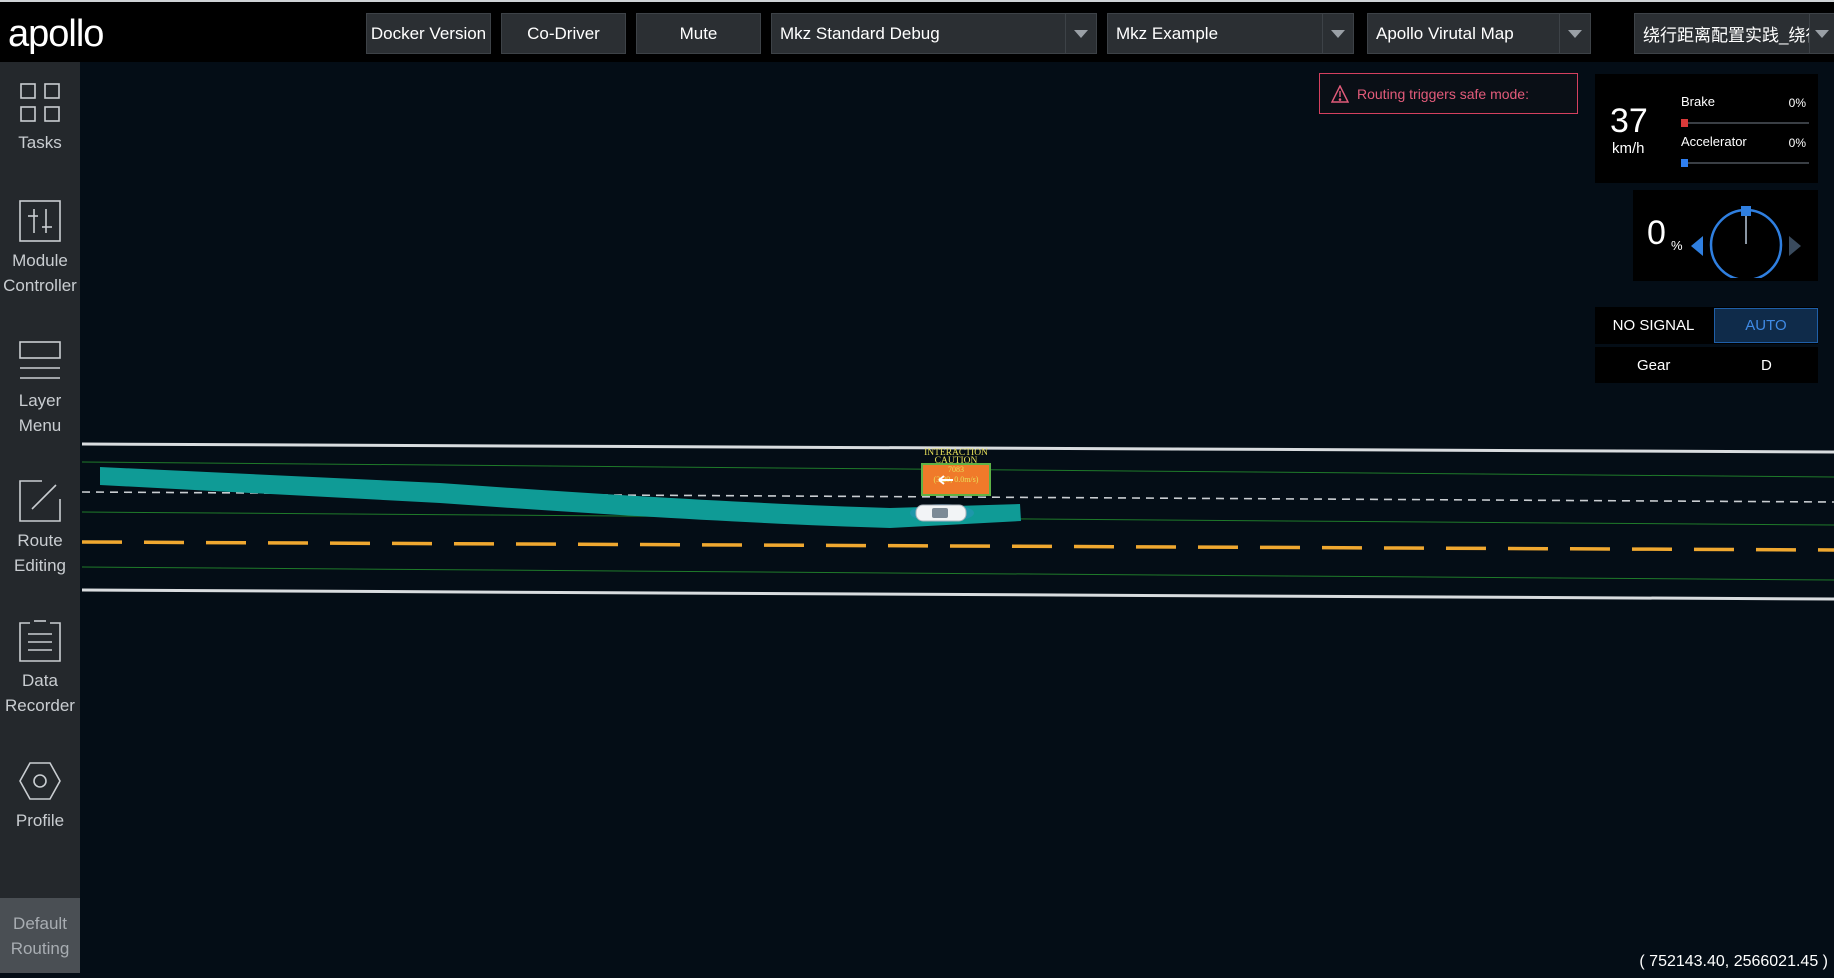 Image resolution: width=1834 pixels, height=978 pixels. I want to click on sidebar-item-label: Tasks, so click(40, 142).